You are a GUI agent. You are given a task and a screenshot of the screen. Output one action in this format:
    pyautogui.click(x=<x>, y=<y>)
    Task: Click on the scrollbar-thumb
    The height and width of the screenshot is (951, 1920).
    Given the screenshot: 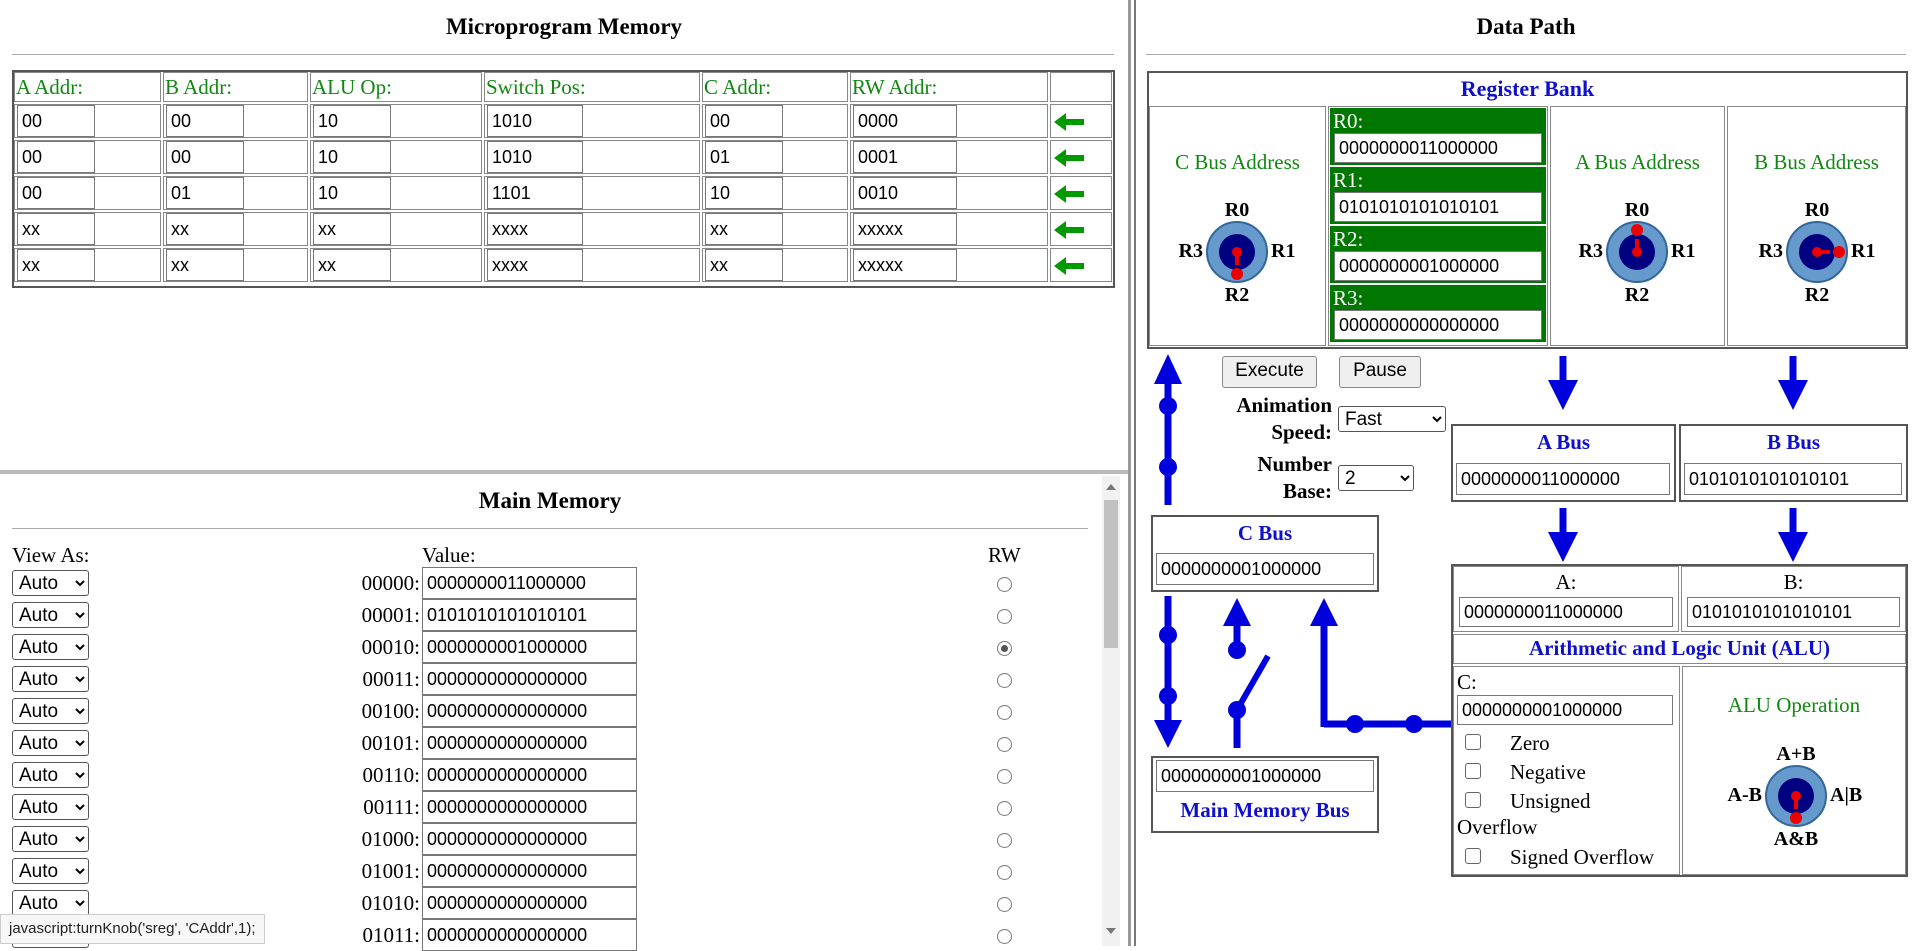 What is the action you would take?
    pyautogui.click(x=1111, y=574)
    